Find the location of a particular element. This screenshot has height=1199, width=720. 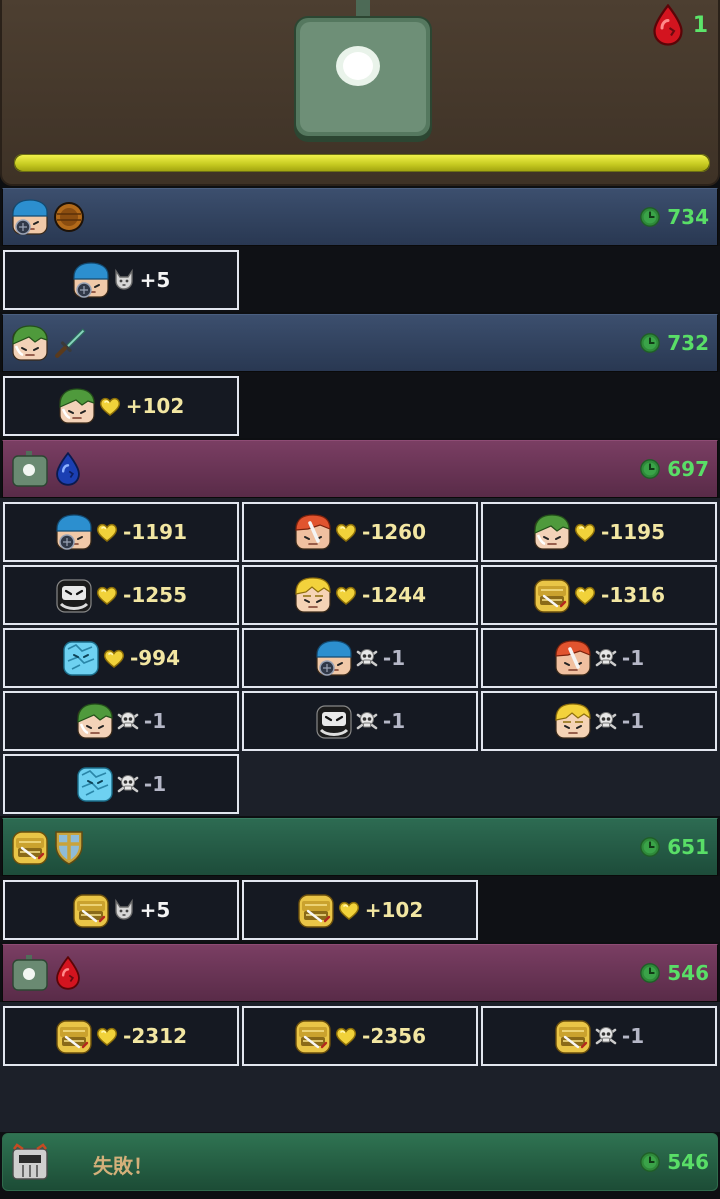

effect-cell: -994 is located at coordinates (121, 658).